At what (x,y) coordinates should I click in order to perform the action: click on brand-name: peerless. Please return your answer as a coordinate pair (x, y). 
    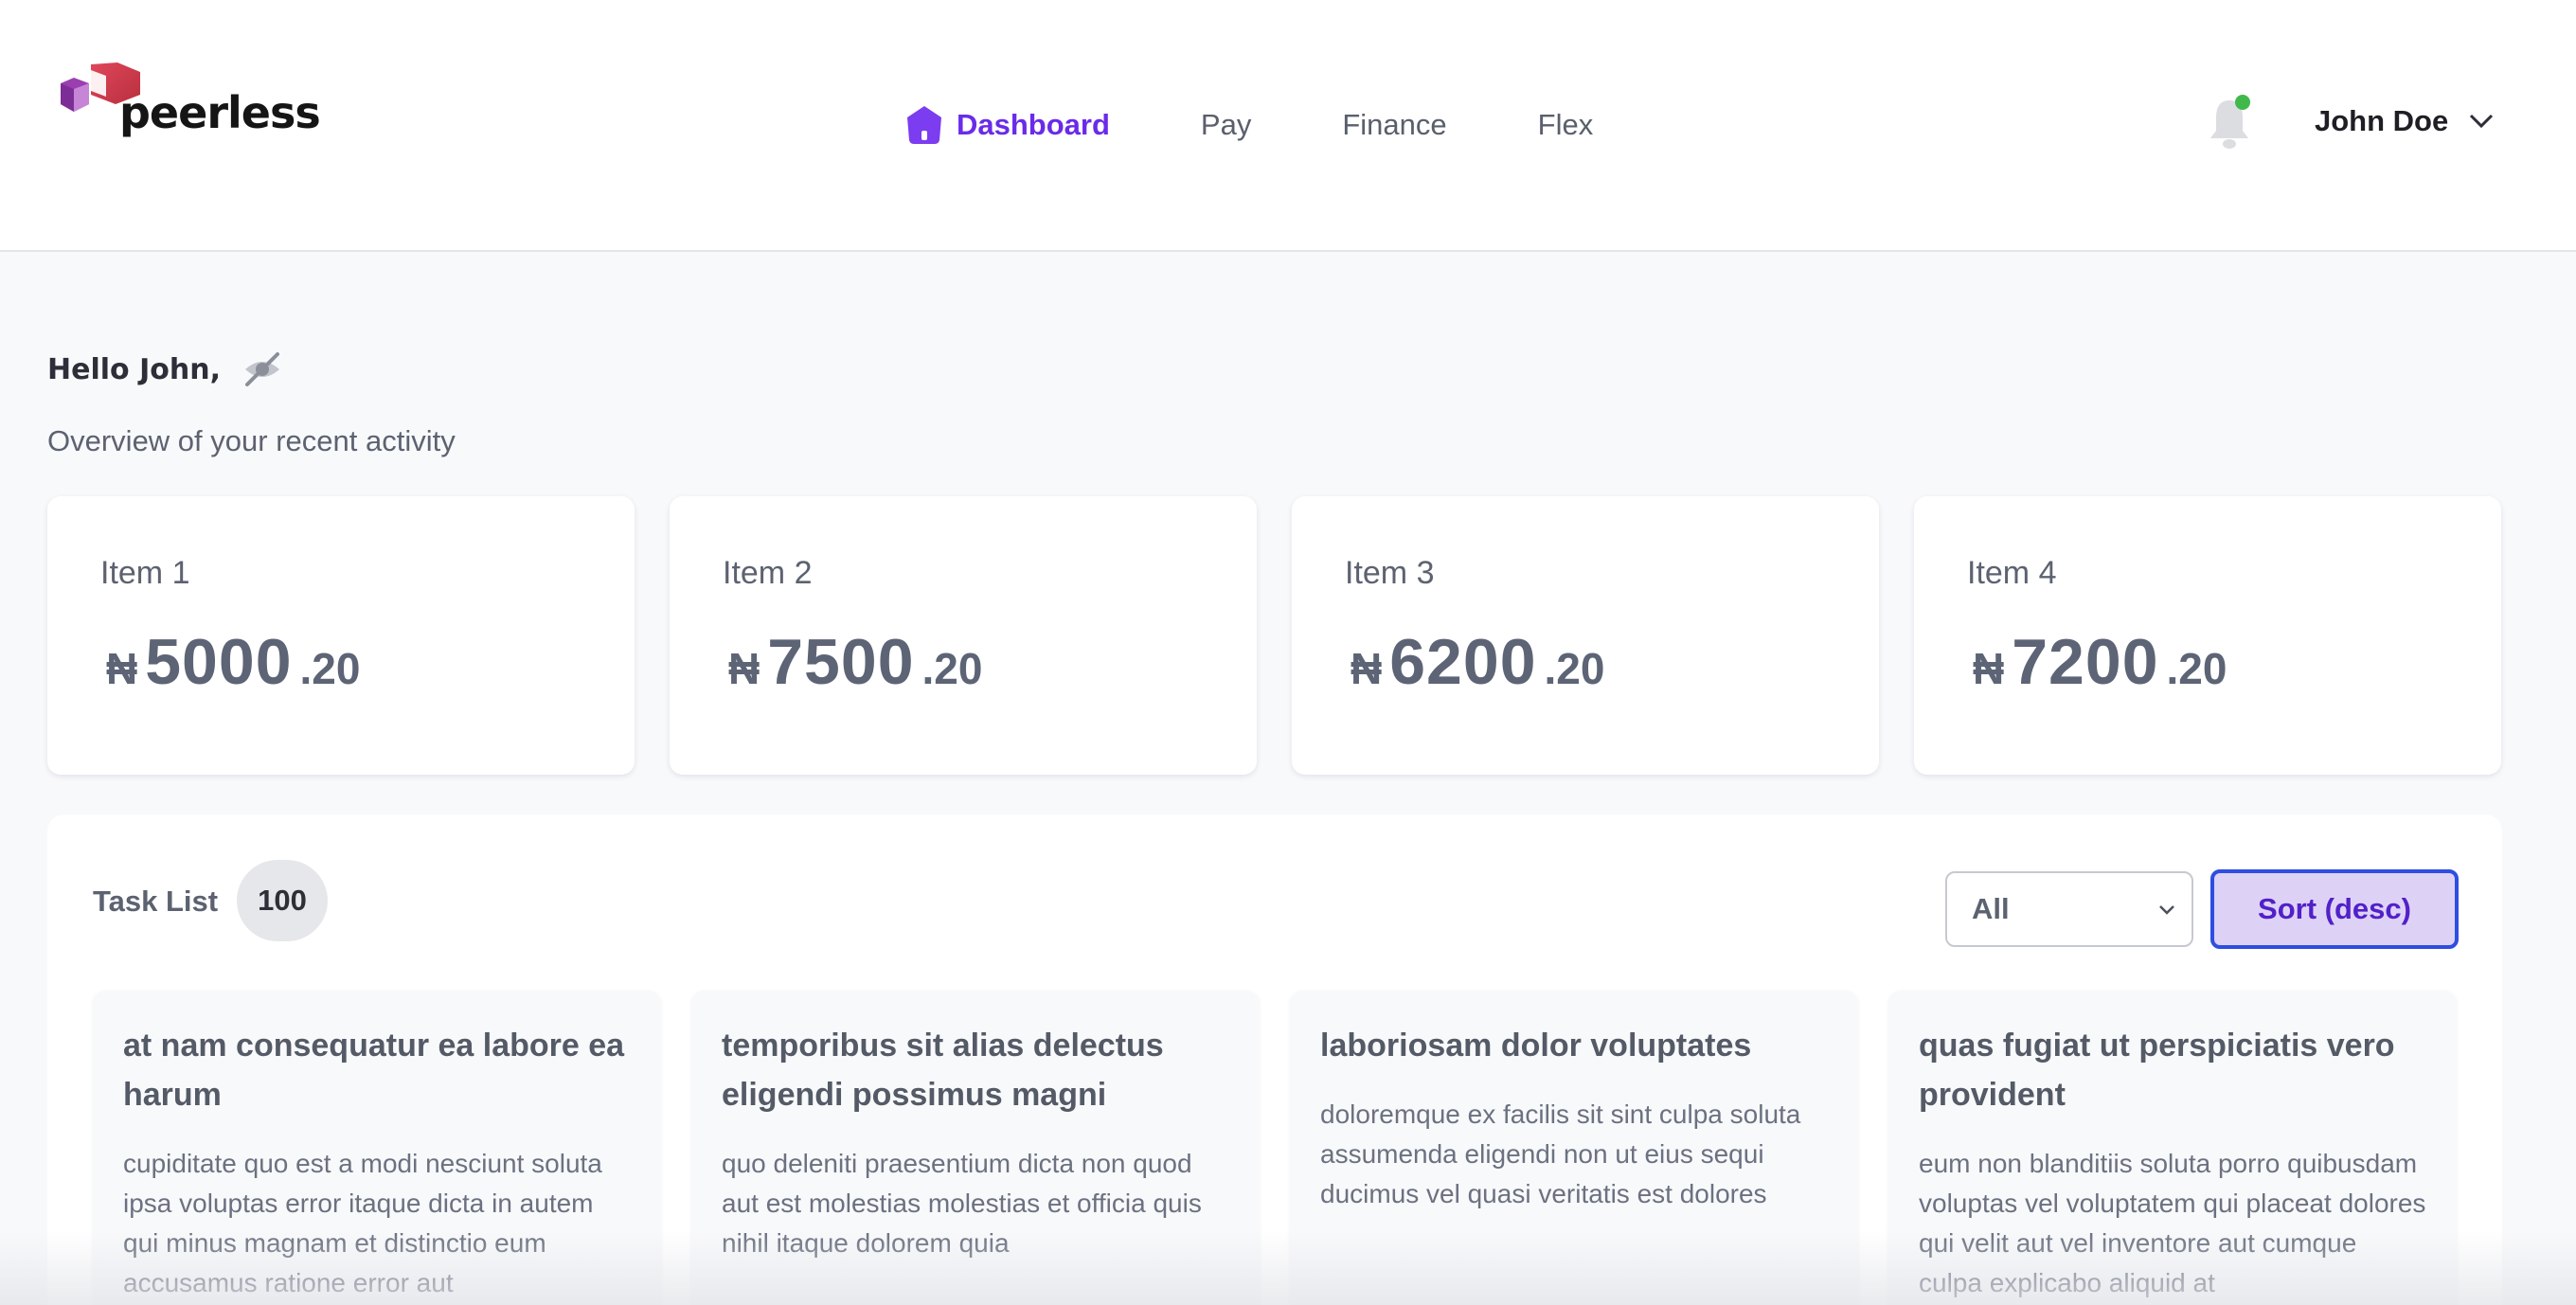
    Looking at the image, I should click on (220, 112).